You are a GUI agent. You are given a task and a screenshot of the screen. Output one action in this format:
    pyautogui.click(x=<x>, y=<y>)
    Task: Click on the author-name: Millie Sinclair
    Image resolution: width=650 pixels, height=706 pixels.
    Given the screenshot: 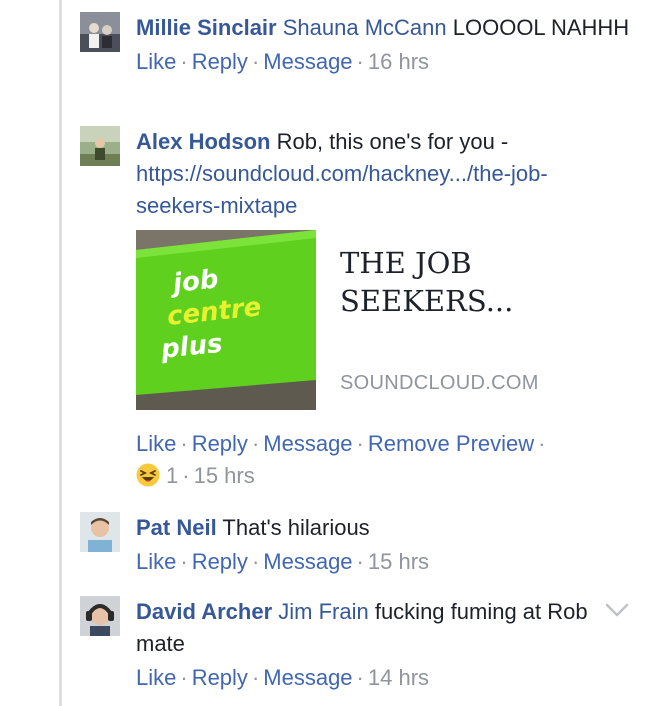 What is the action you would take?
    pyautogui.click(x=206, y=27)
    